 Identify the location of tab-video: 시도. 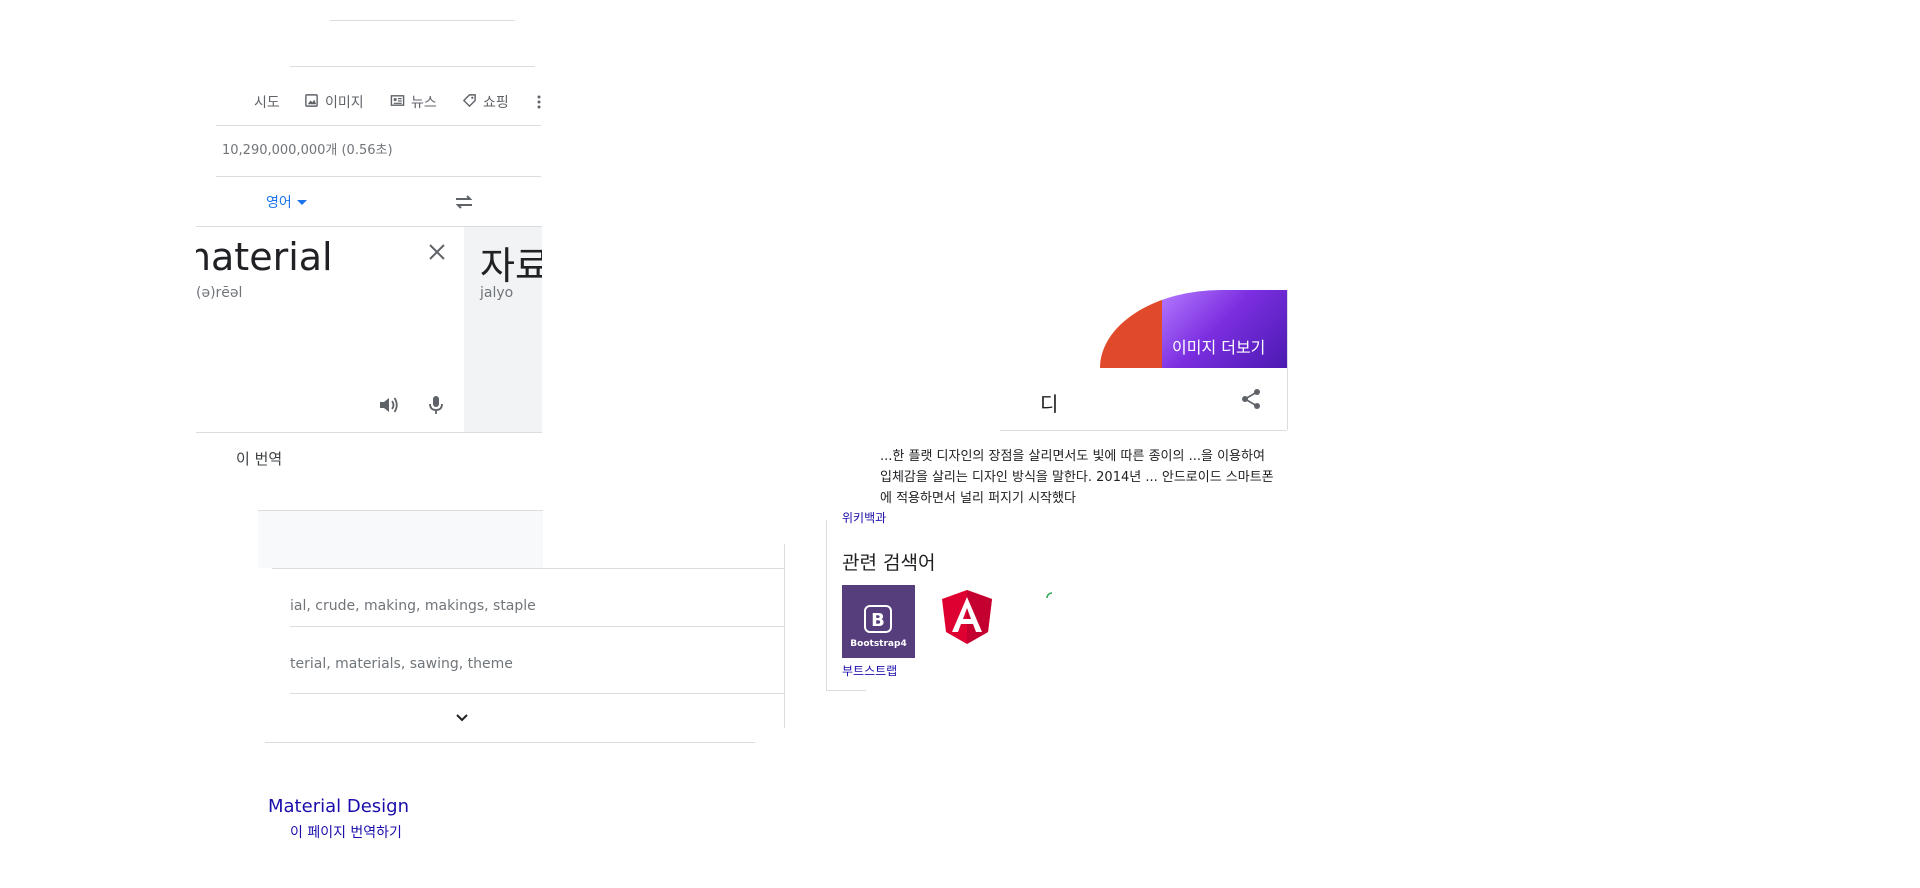
(267, 102).